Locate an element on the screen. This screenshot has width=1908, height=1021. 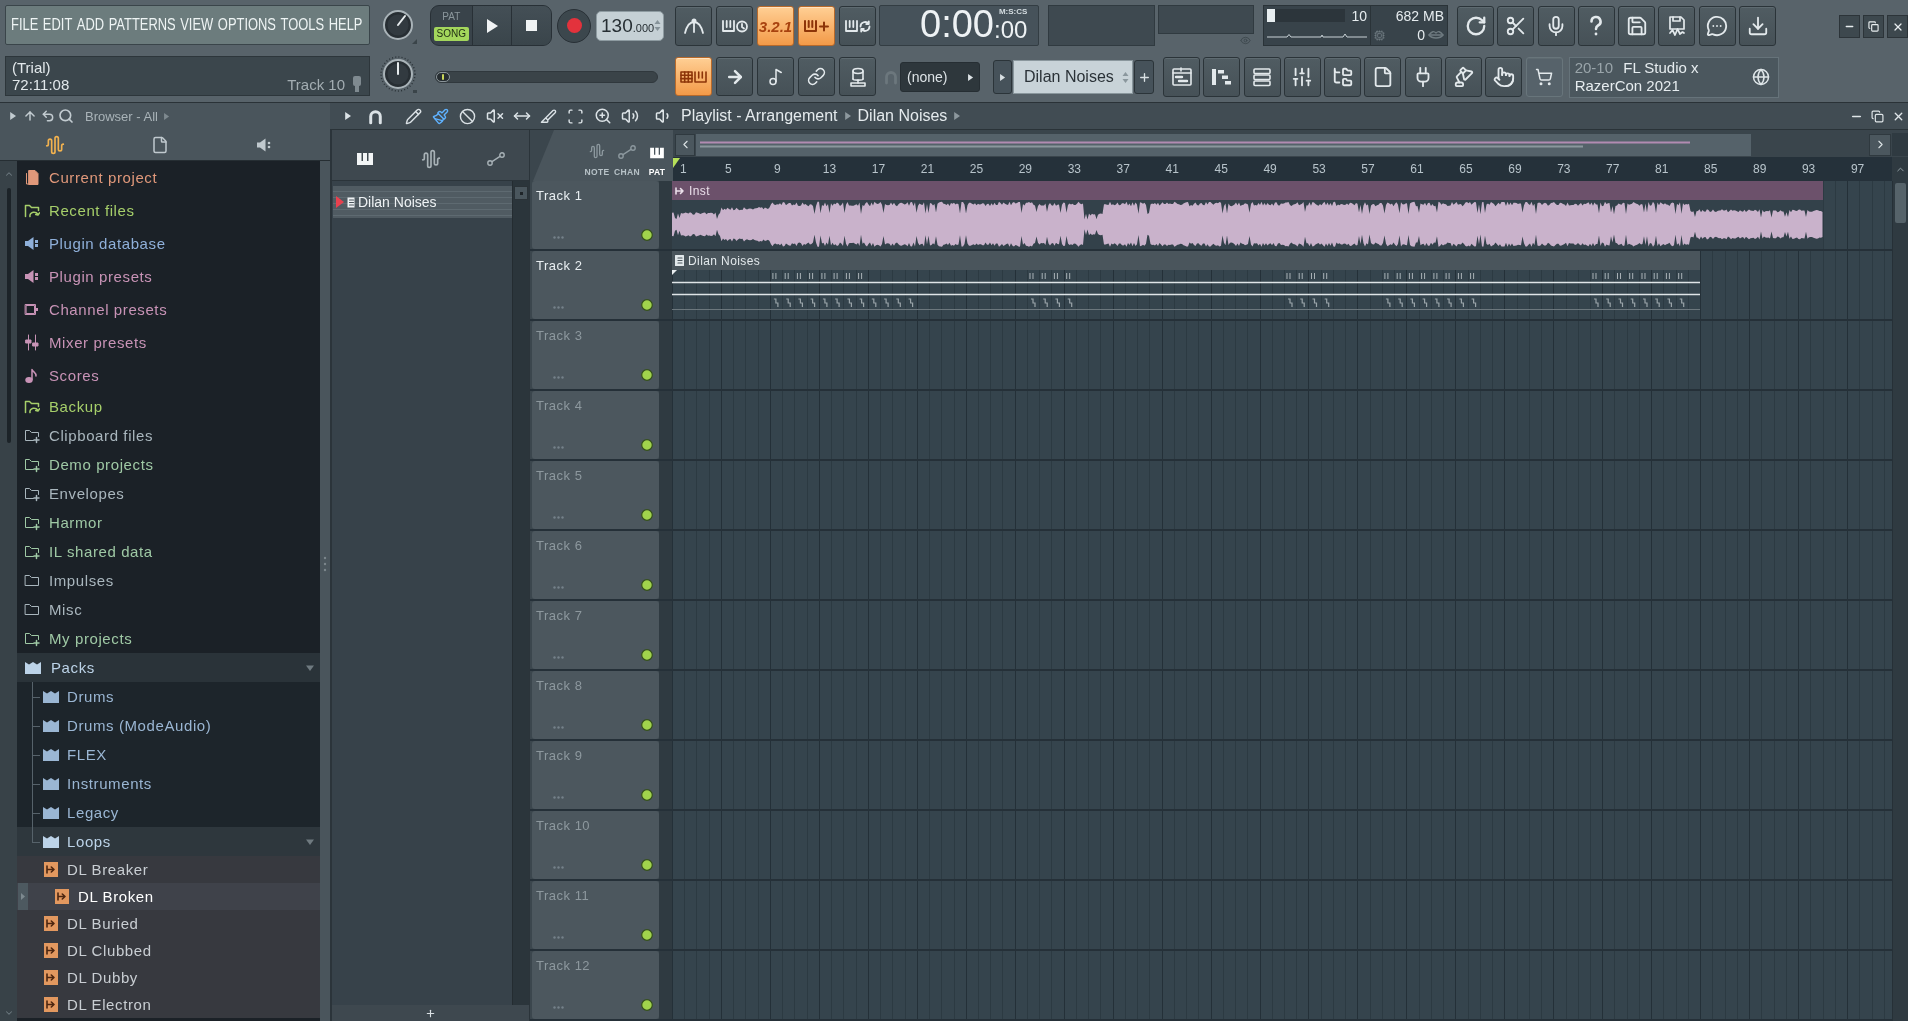
pattern-menu-button is located at coordinates (1002, 77).